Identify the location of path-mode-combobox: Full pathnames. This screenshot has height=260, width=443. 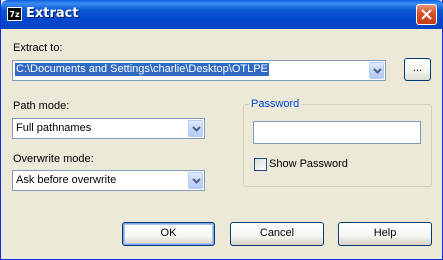
(108, 128).